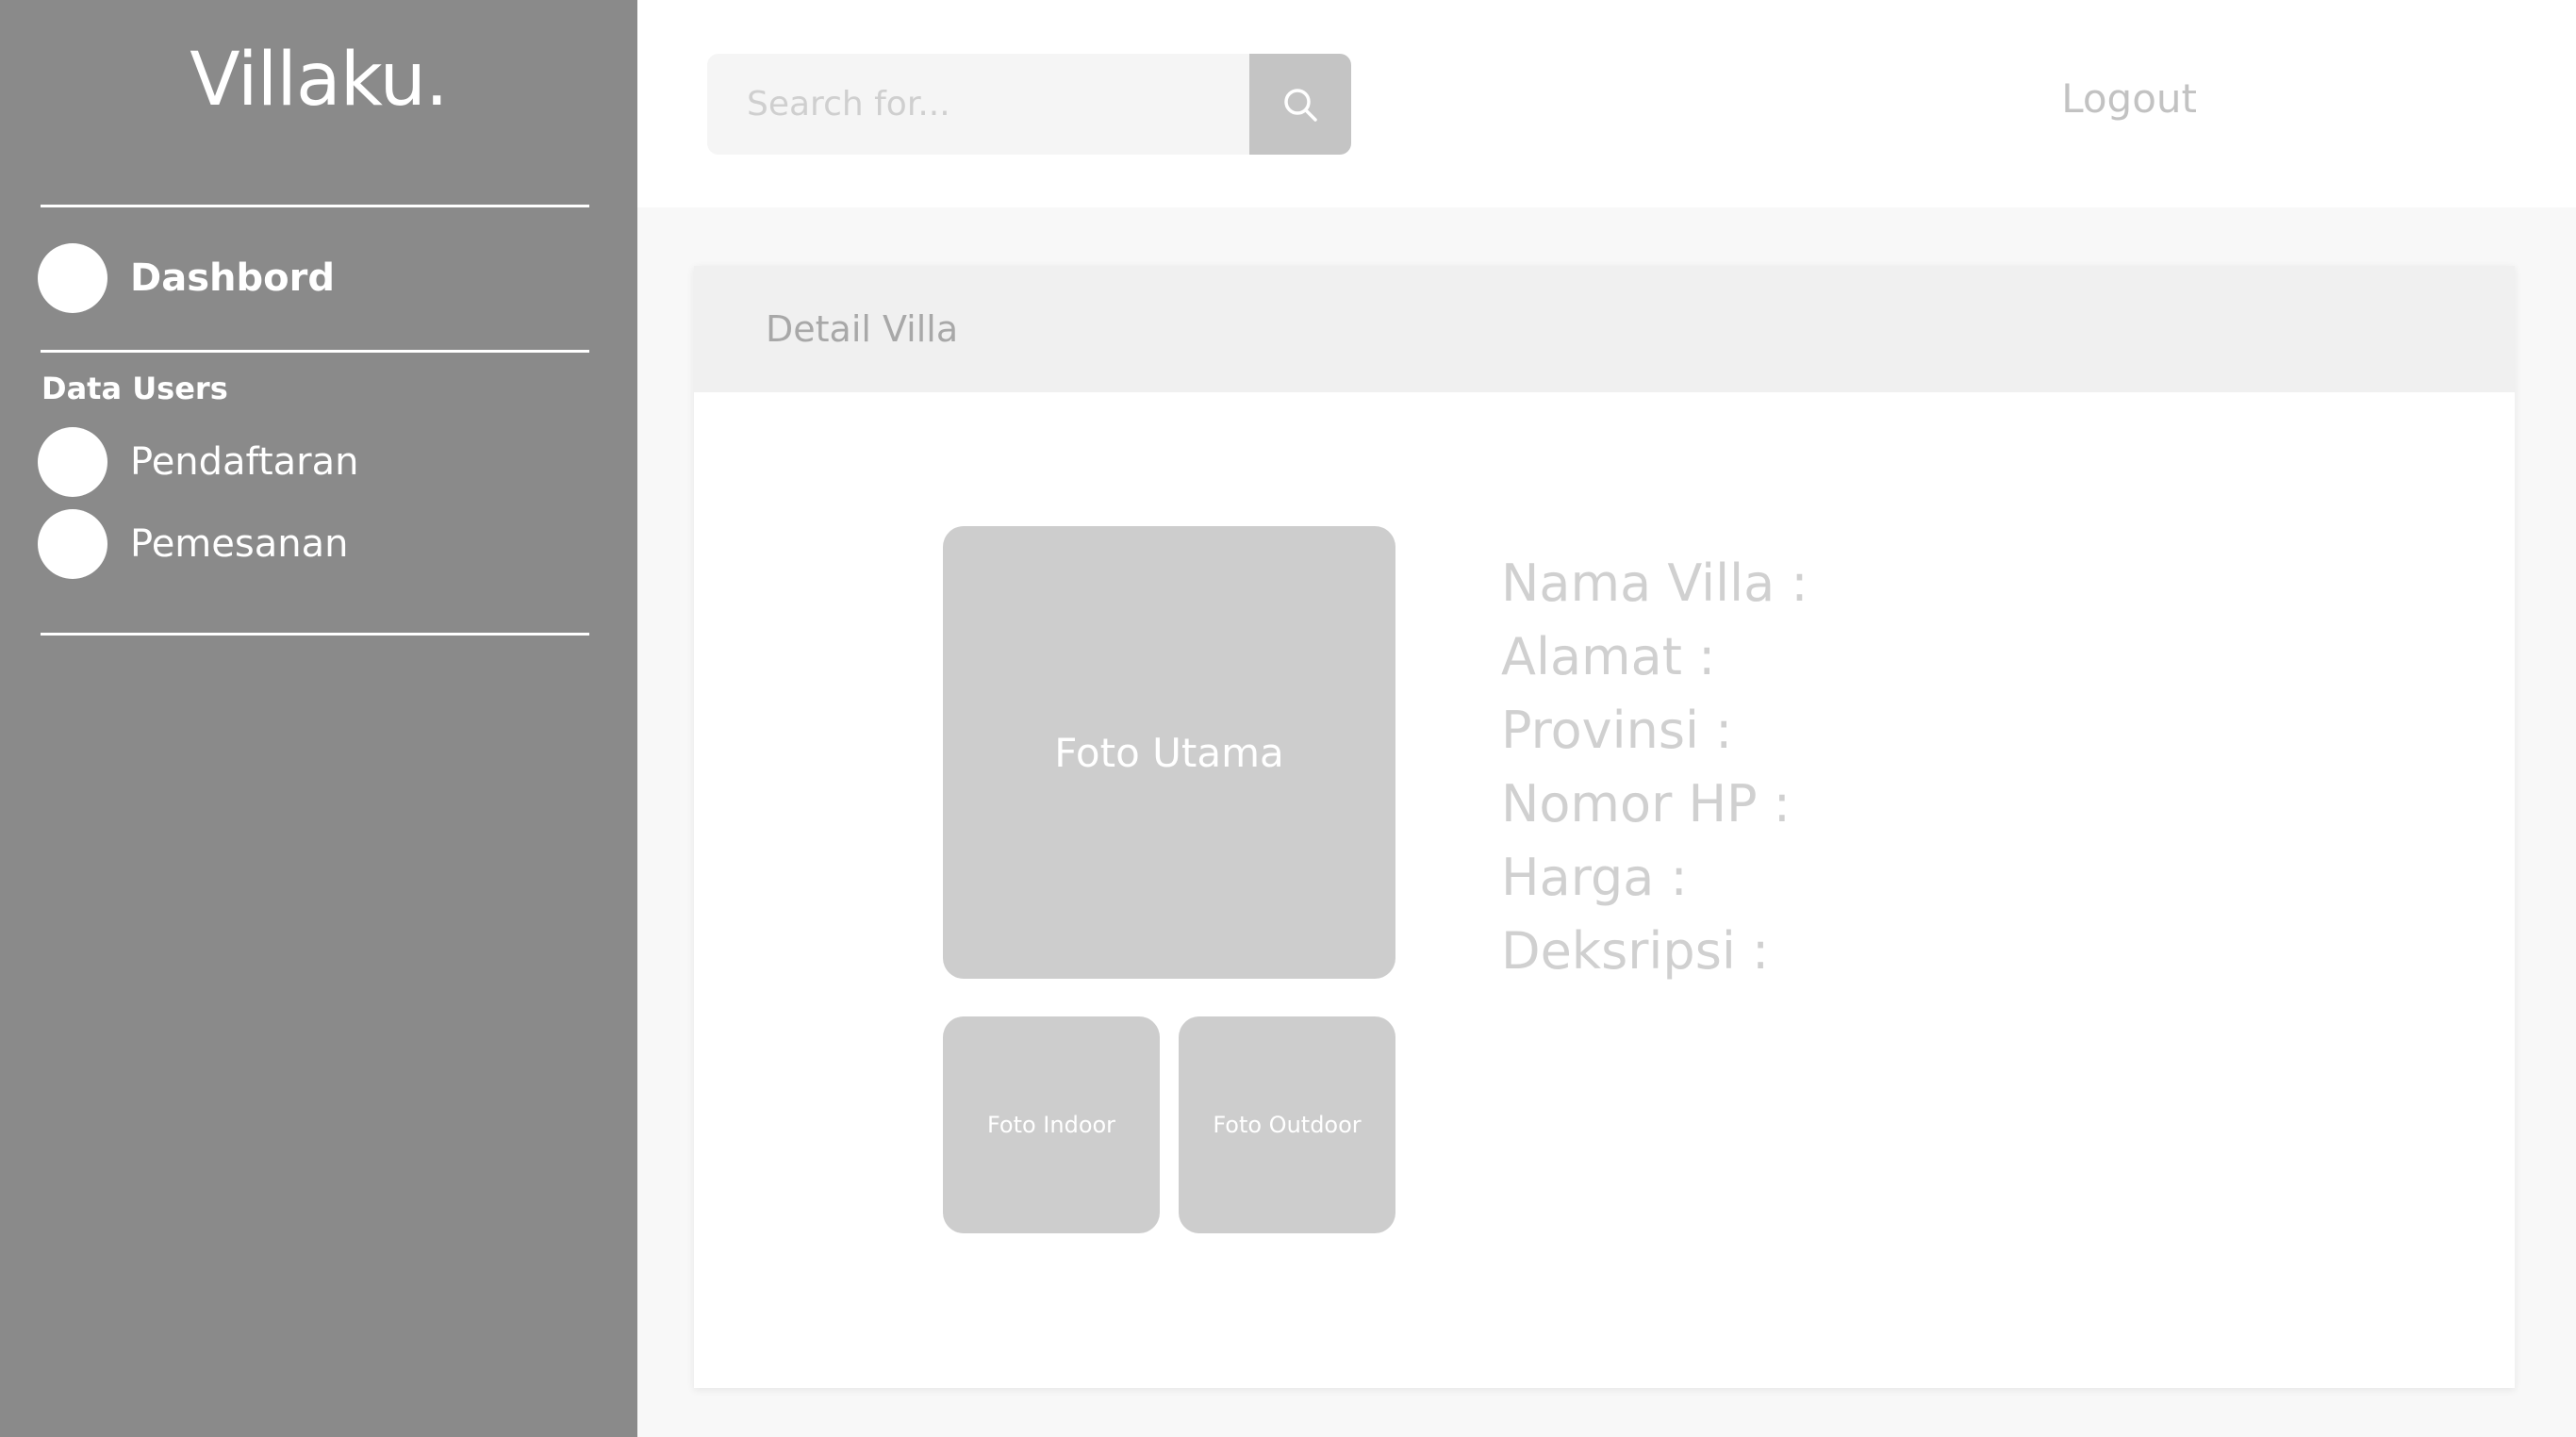  Describe the element at coordinates (2129, 98) in the screenshot. I see `logout-button: Logout` at that location.